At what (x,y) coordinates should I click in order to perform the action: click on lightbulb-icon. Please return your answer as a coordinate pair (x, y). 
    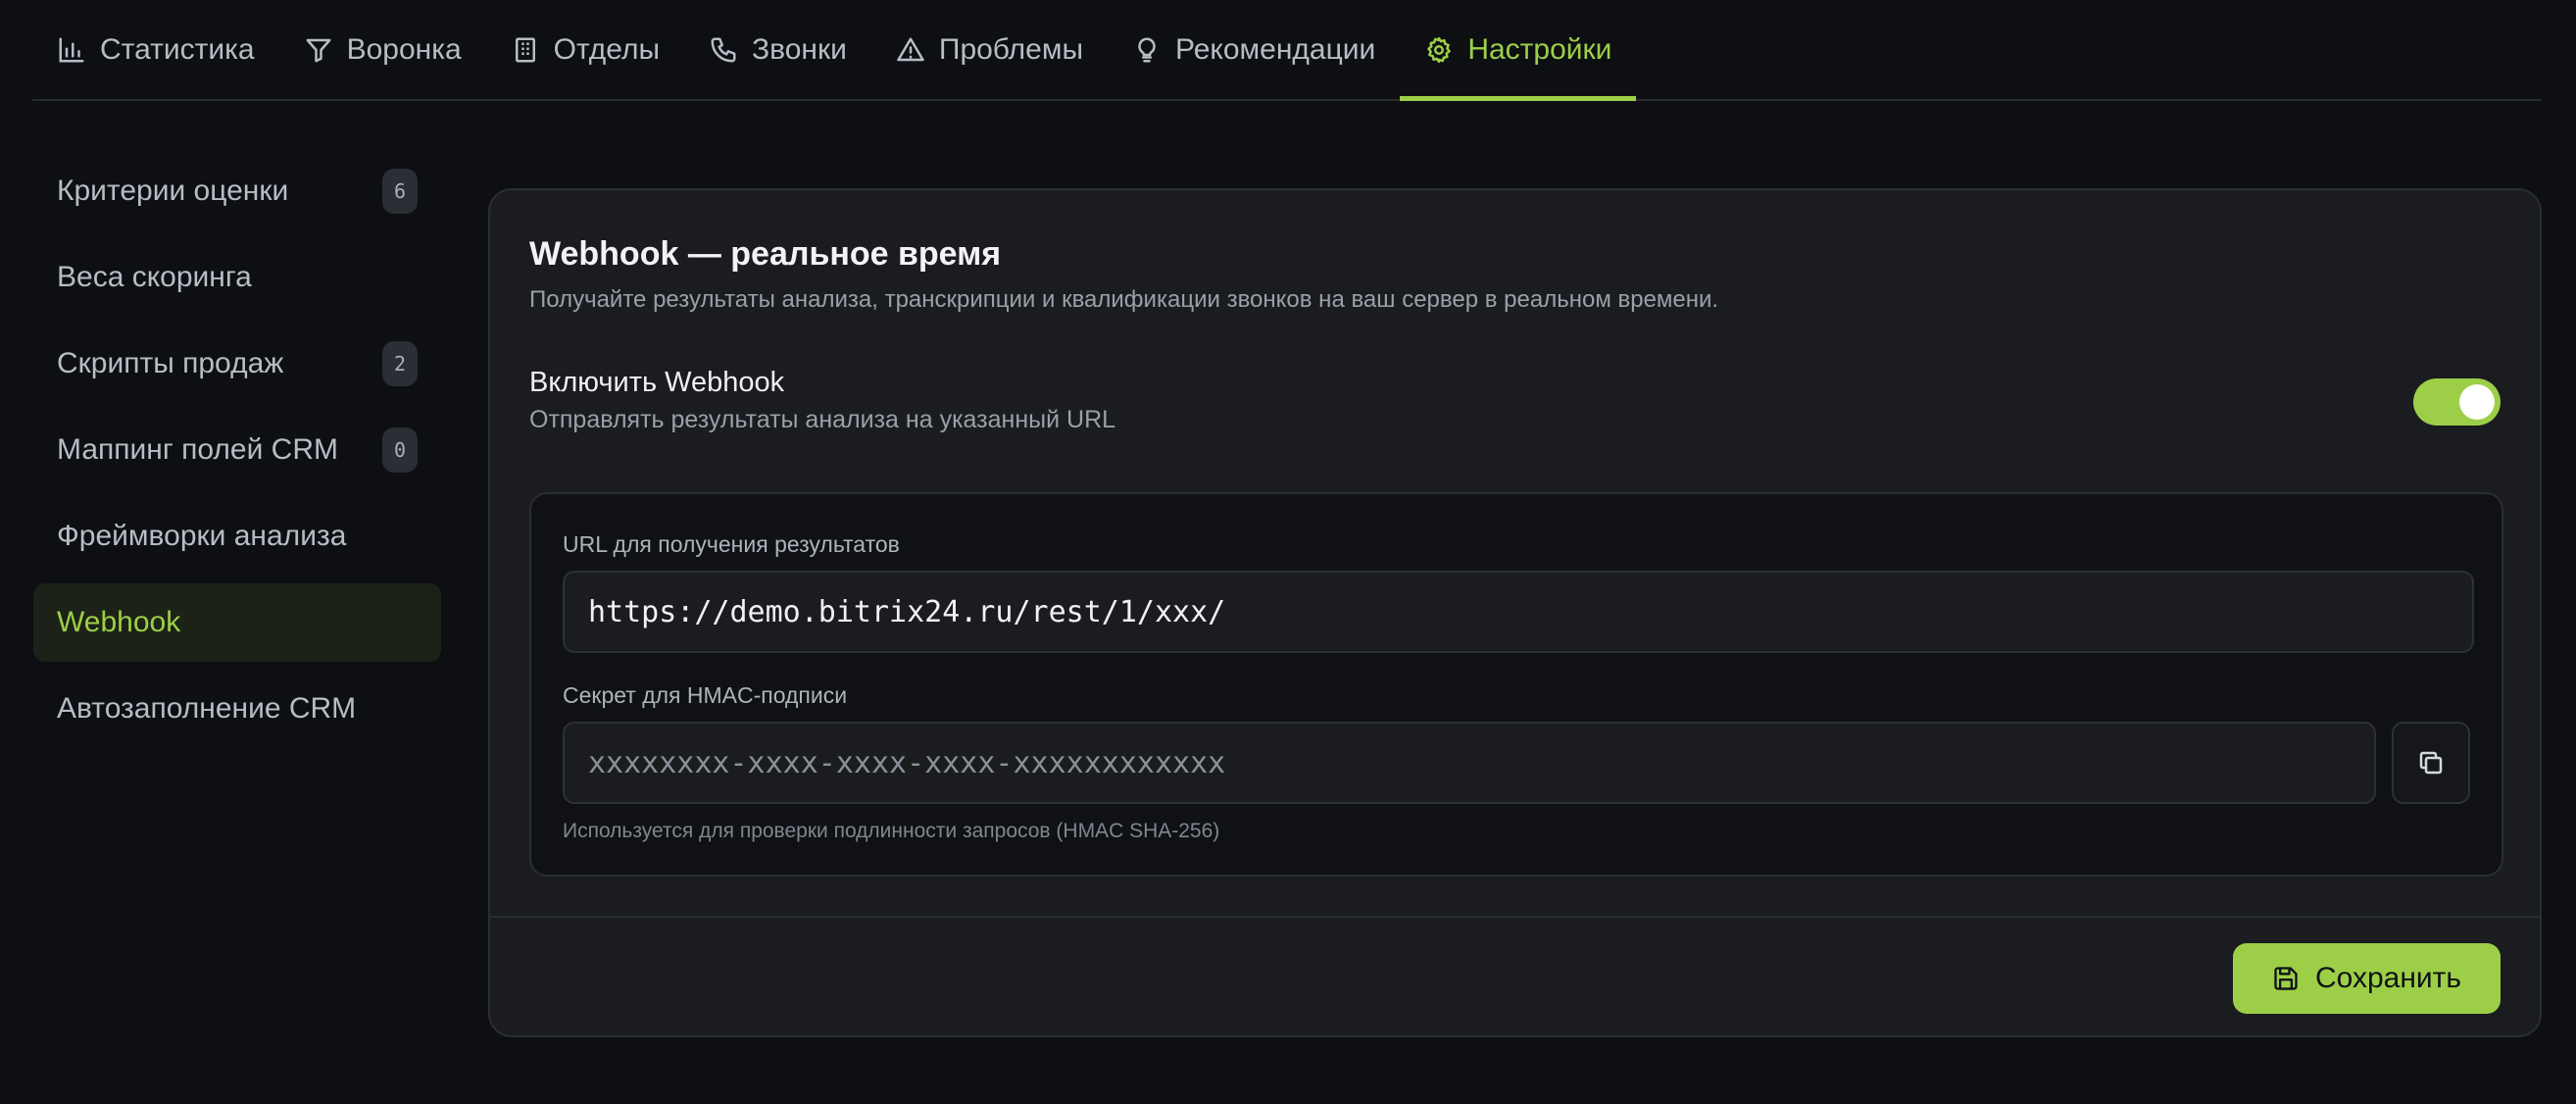
    Looking at the image, I should click on (1147, 49).